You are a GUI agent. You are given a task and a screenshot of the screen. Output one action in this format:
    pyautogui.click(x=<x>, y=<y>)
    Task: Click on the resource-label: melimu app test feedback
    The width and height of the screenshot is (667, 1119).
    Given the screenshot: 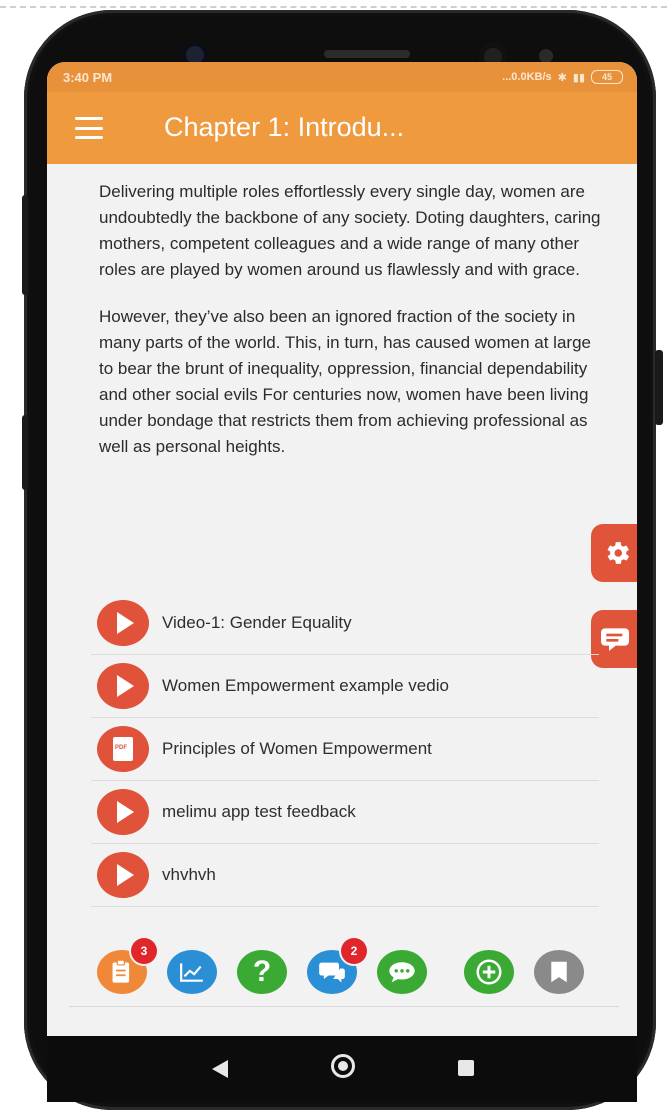 What is the action you would take?
    pyautogui.click(x=259, y=811)
    